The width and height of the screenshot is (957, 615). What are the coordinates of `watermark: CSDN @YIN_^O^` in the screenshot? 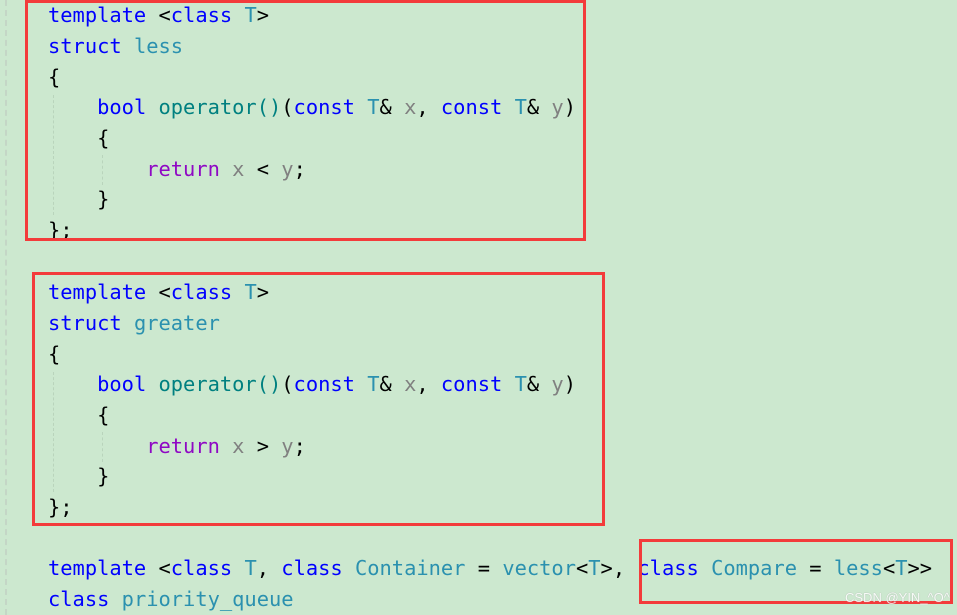 It's located at (897, 597).